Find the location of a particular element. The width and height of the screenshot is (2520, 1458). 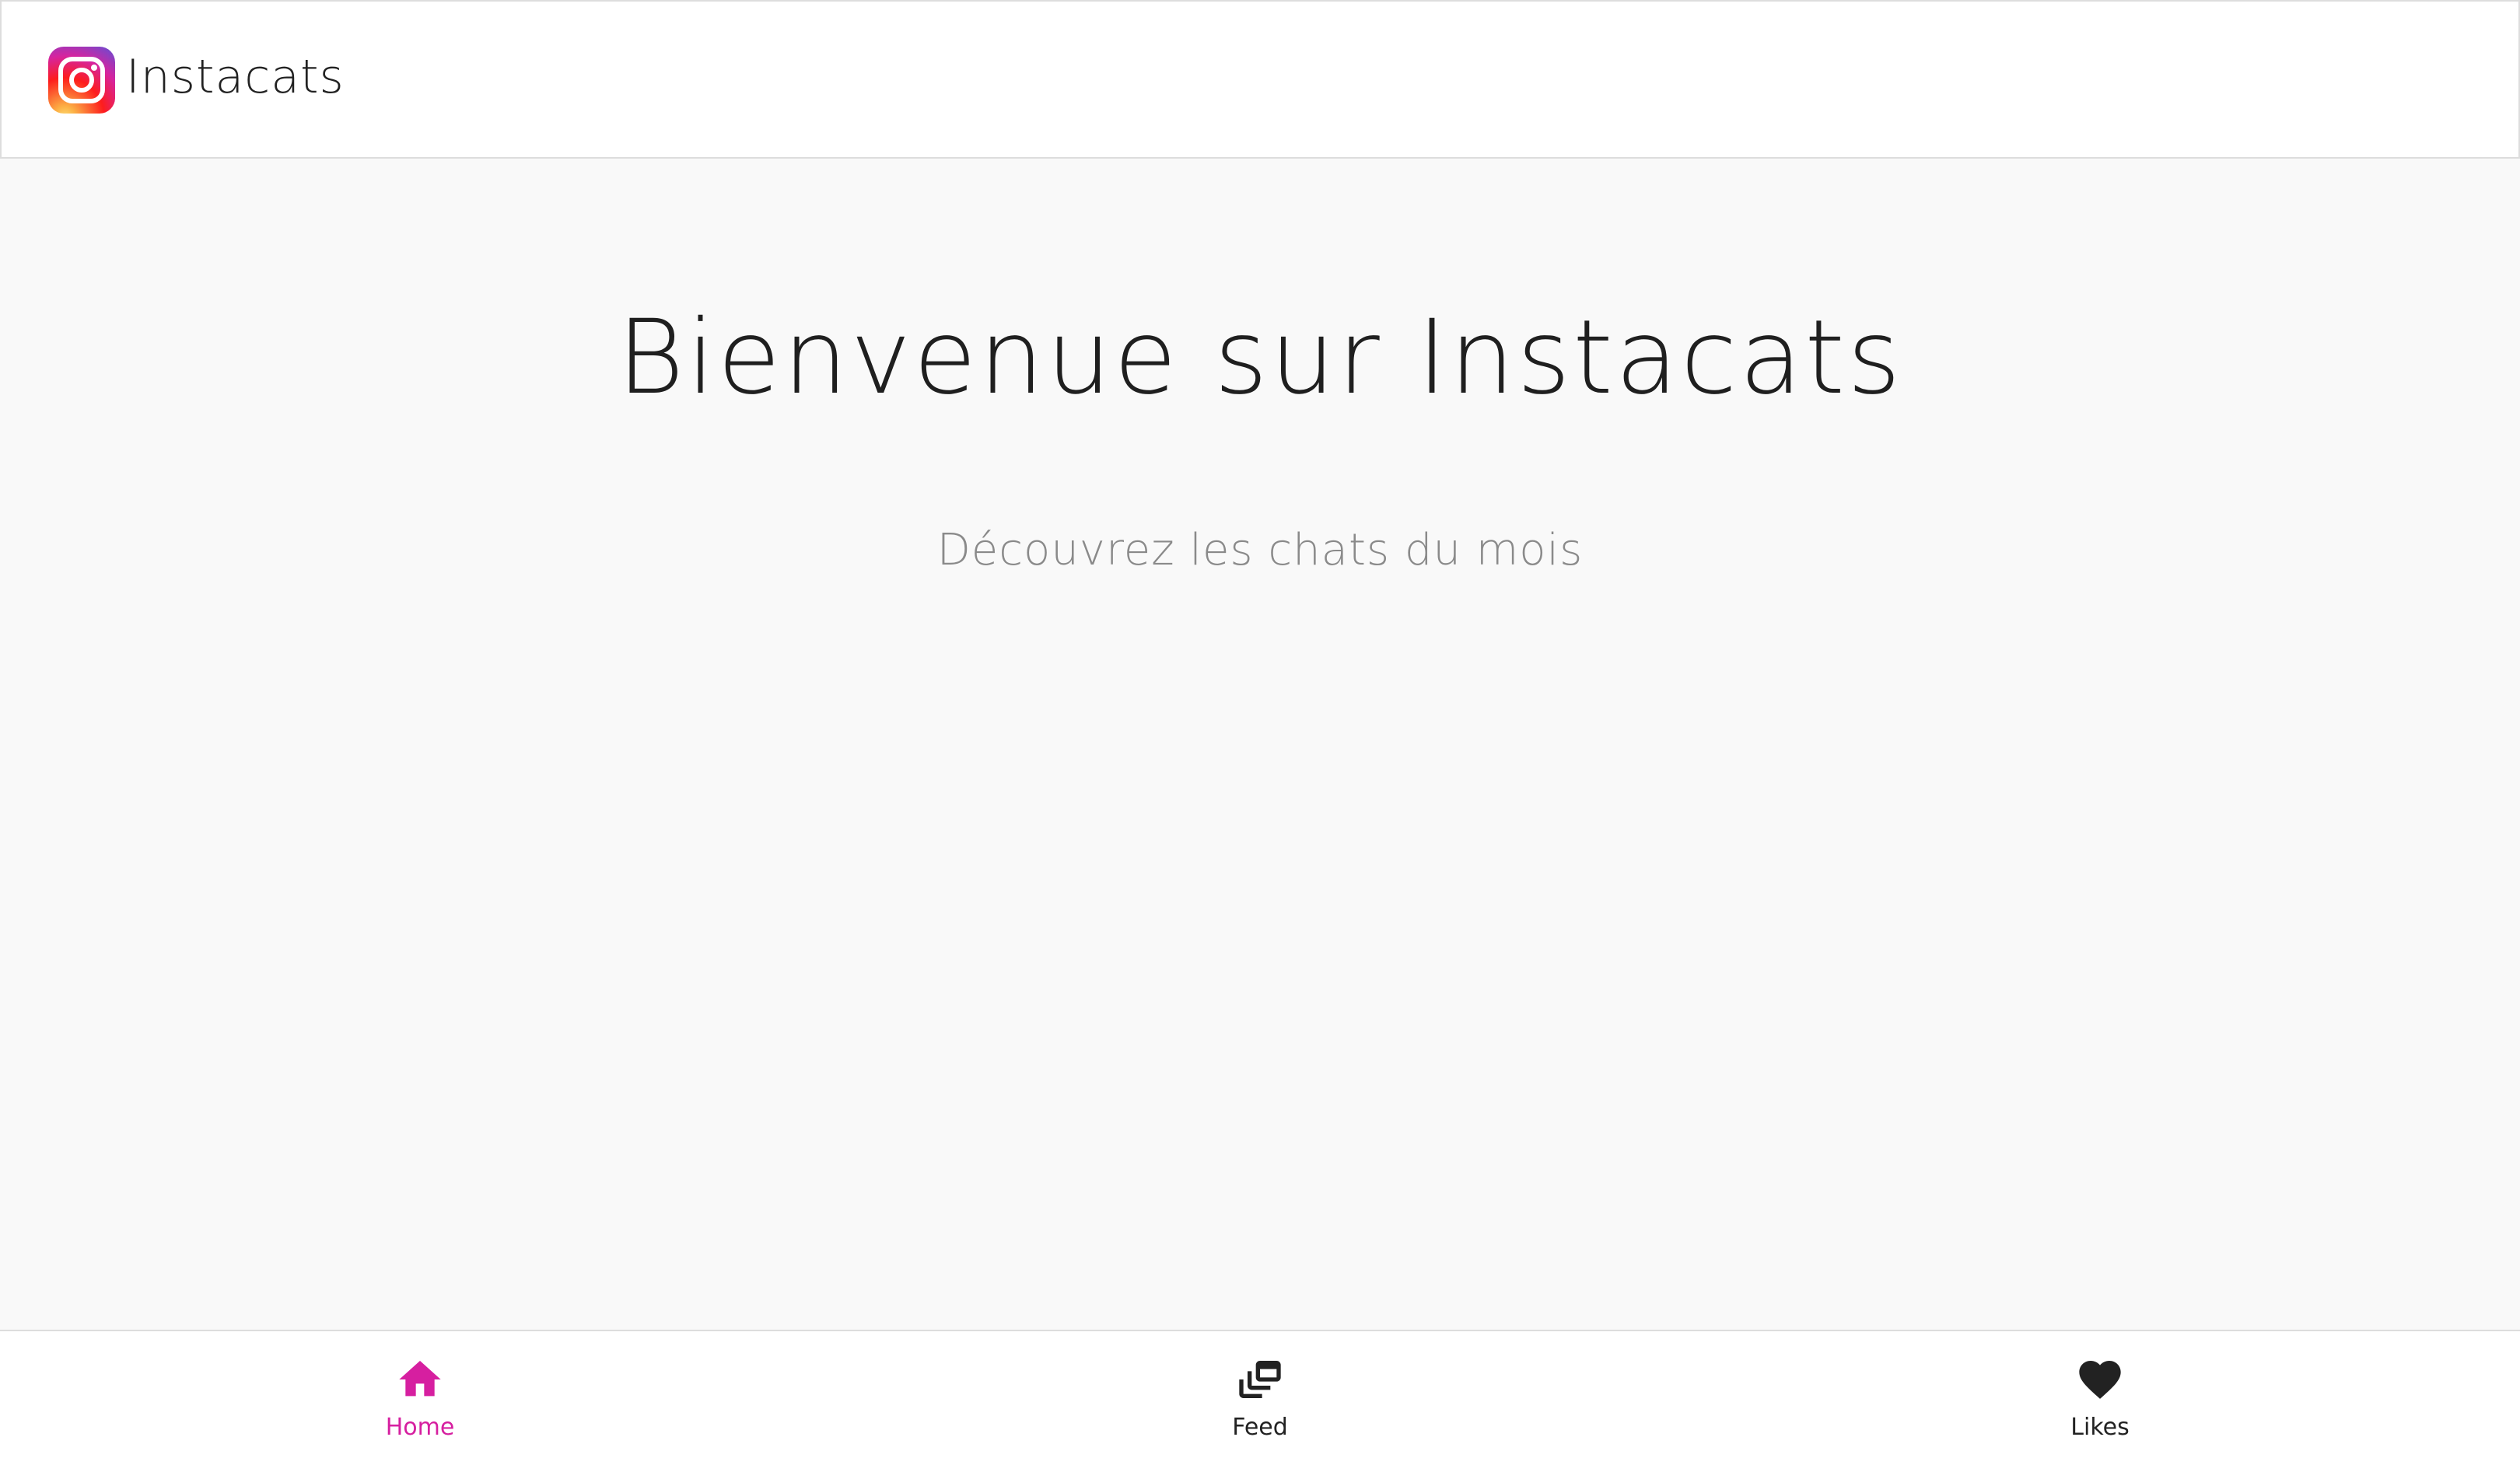

heart-icon is located at coordinates (2100, 1380).